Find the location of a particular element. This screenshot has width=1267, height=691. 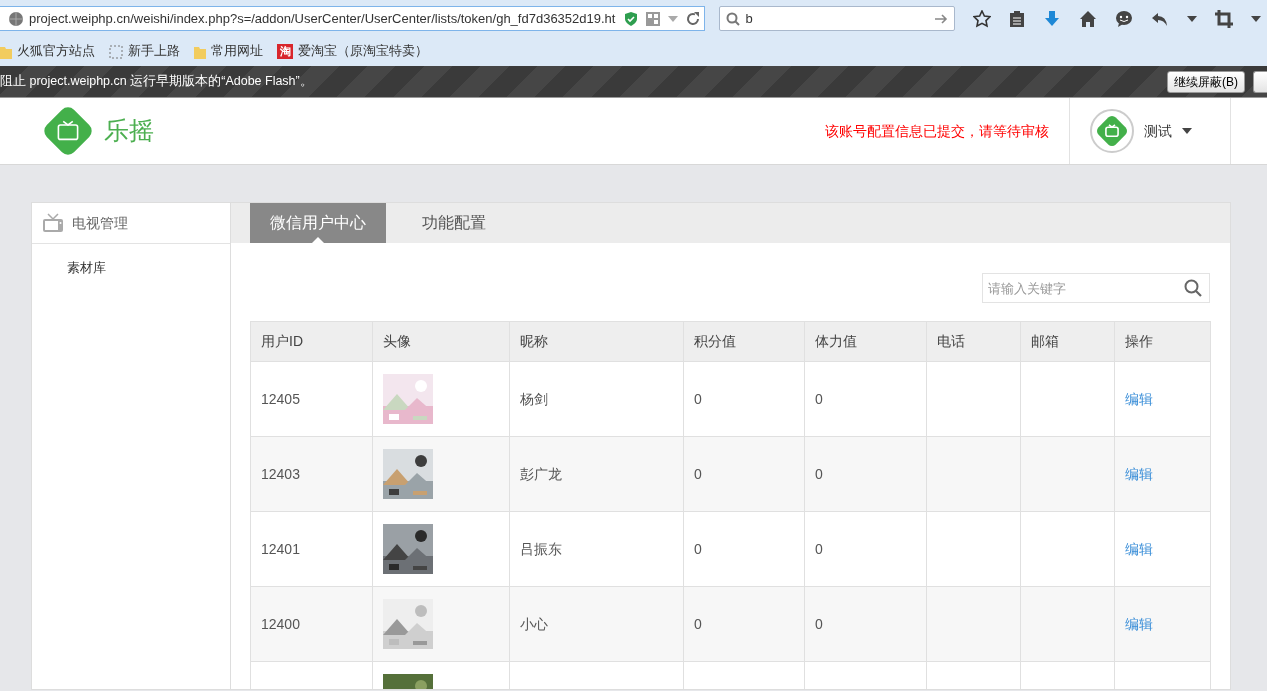

bookmark-link: 新手上路 is located at coordinates (144, 51).